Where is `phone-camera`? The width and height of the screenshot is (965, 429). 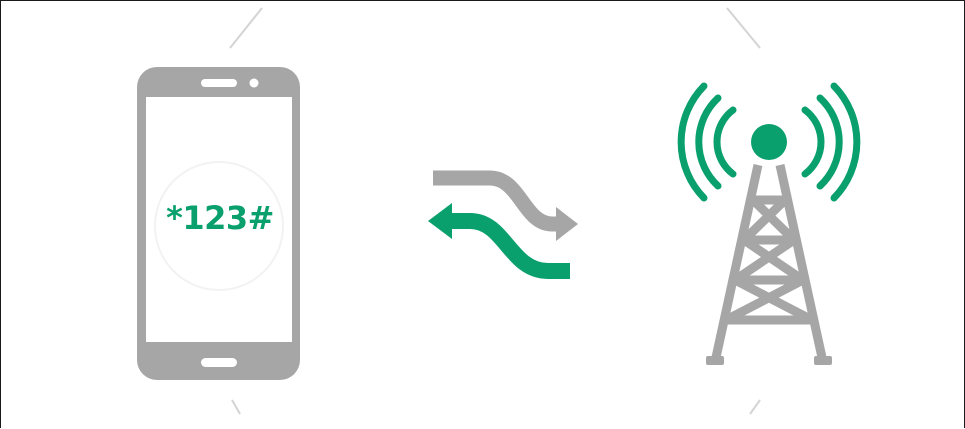 phone-camera is located at coordinates (254, 83).